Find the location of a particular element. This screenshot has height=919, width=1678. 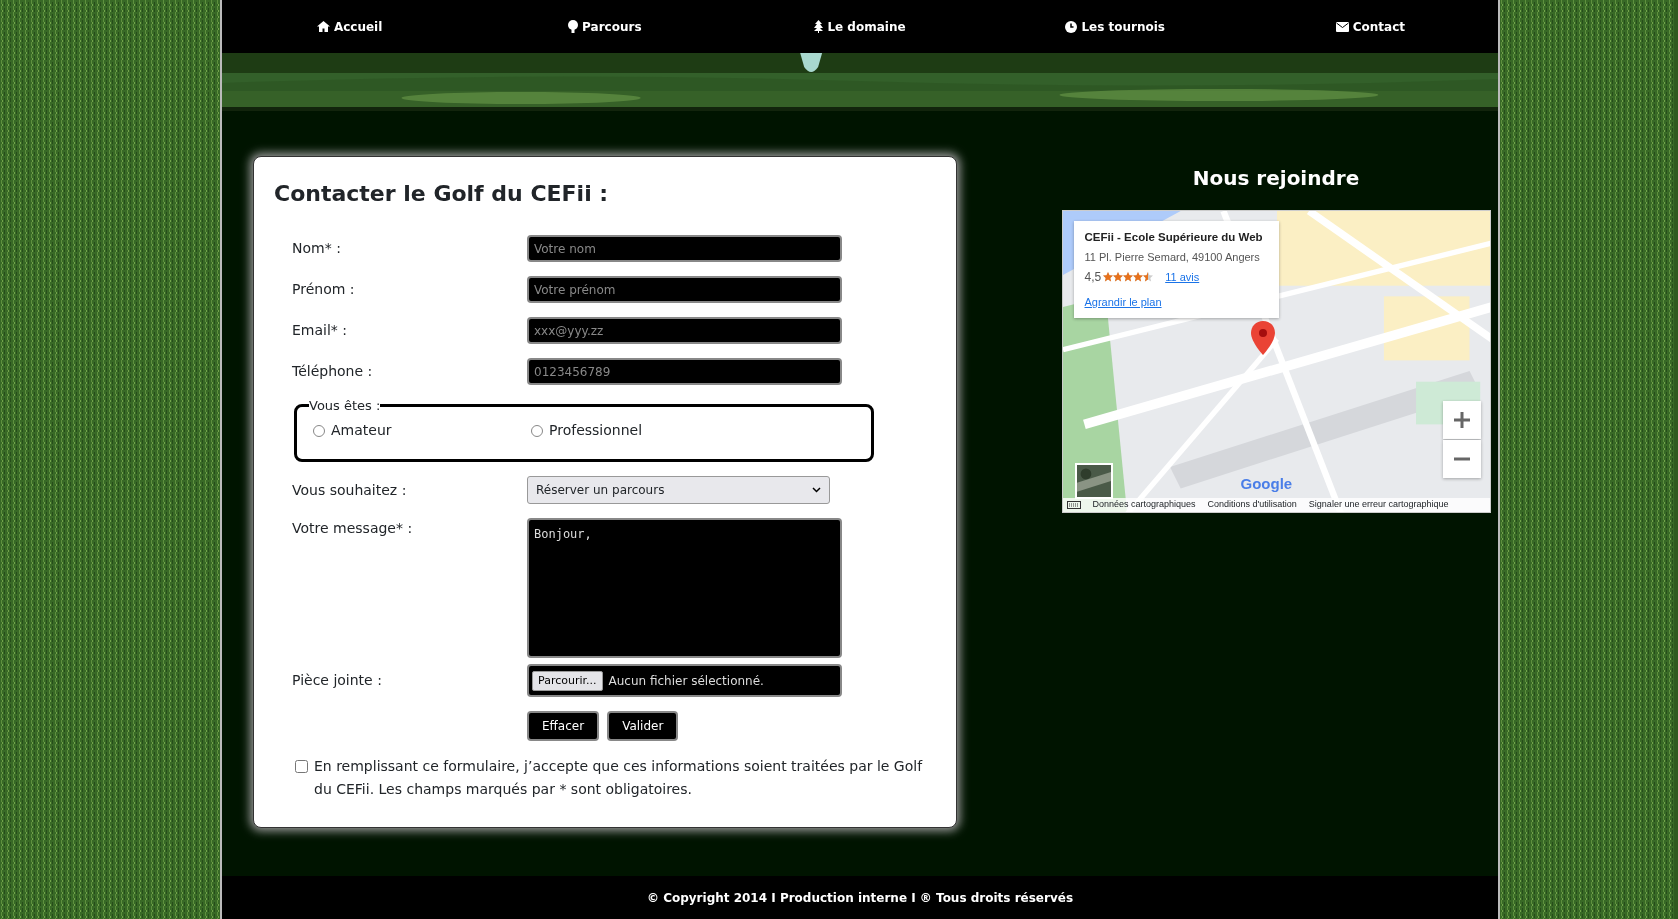

footer-text: © Copyright 2014 I Production interne I ® Tous droits réservés is located at coordinates (860, 897).